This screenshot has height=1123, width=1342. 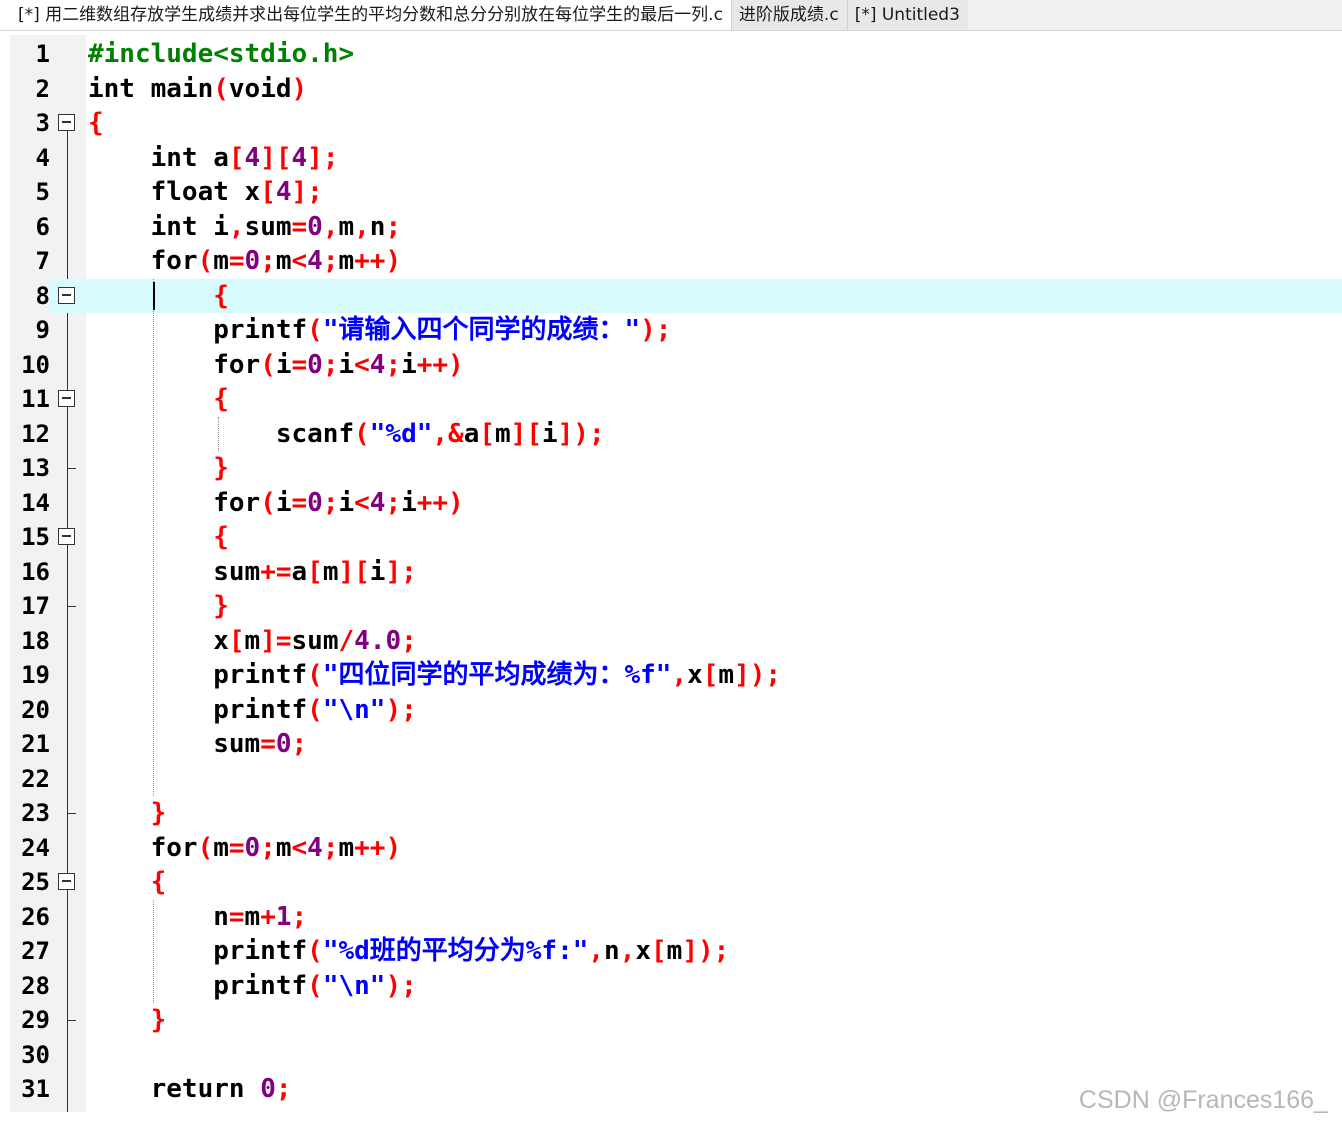 What do you see at coordinates (676, 848) in the screenshot?
I see `code-line: 24 for(m=0;m<4;m++)` at bounding box center [676, 848].